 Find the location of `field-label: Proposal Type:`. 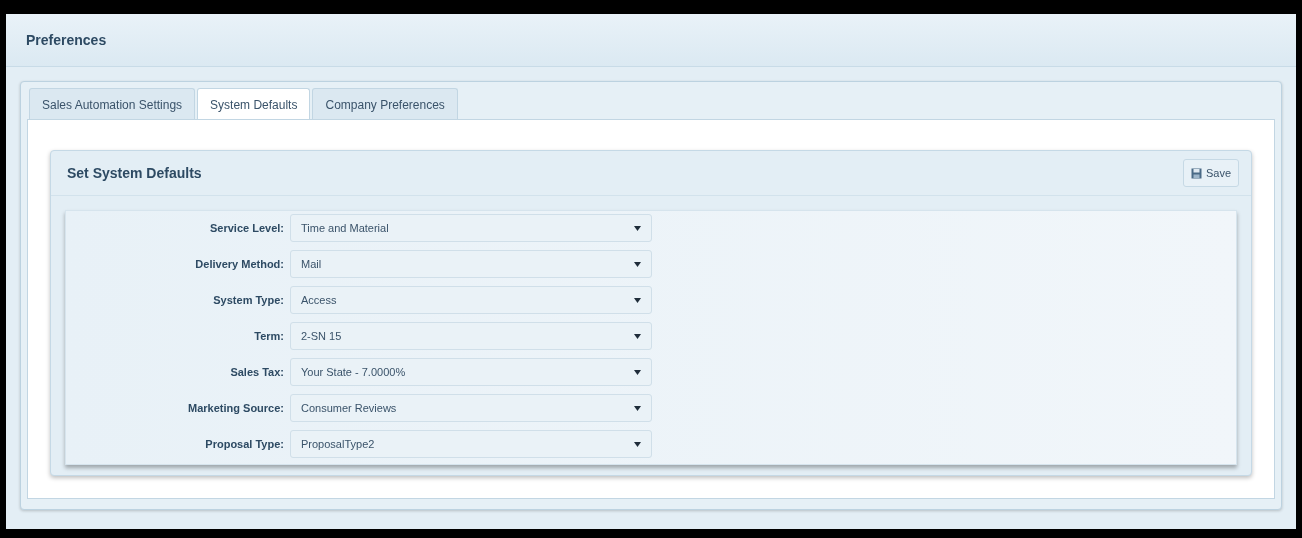

field-label: Proposal Type: is located at coordinates (244, 444).